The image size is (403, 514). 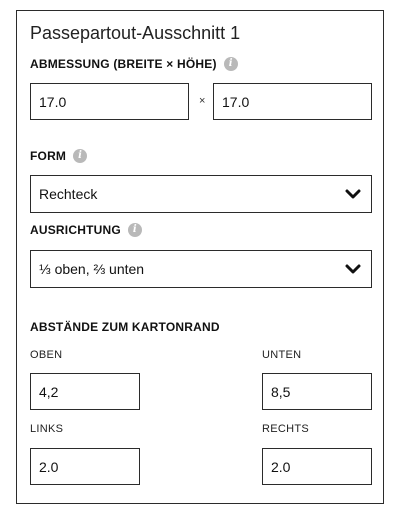 What do you see at coordinates (281, 466) in the screenshot?
I see `right-margin-value: 2.0` at bounding box center [281, 466].